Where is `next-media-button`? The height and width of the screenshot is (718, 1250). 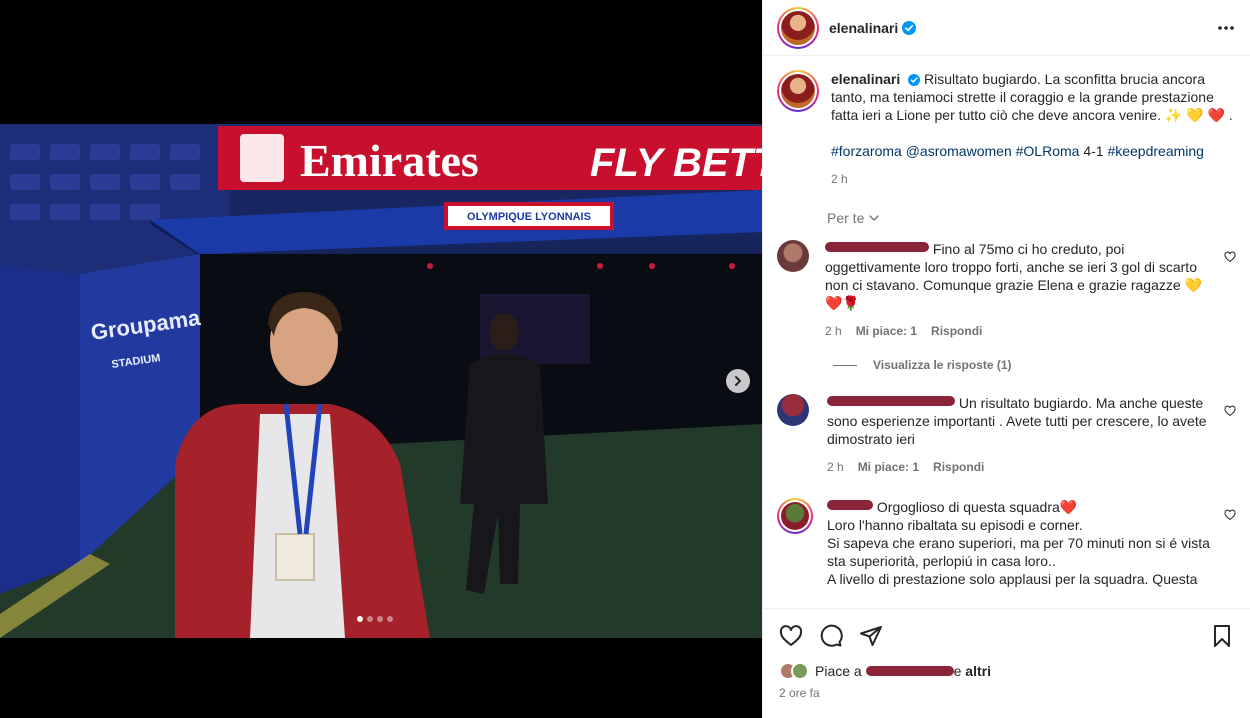
next-media-button is located at coordinates (738, 381).